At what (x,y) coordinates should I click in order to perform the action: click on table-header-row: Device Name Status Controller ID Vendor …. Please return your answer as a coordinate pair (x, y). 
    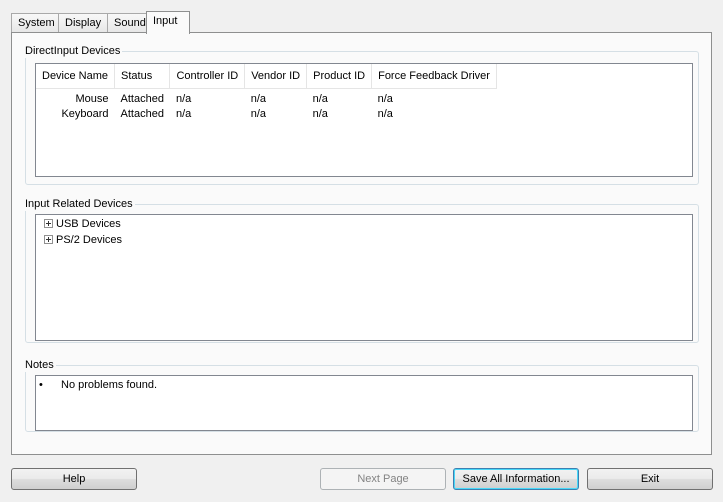
    Looking at the image, I should click on (266, 76).